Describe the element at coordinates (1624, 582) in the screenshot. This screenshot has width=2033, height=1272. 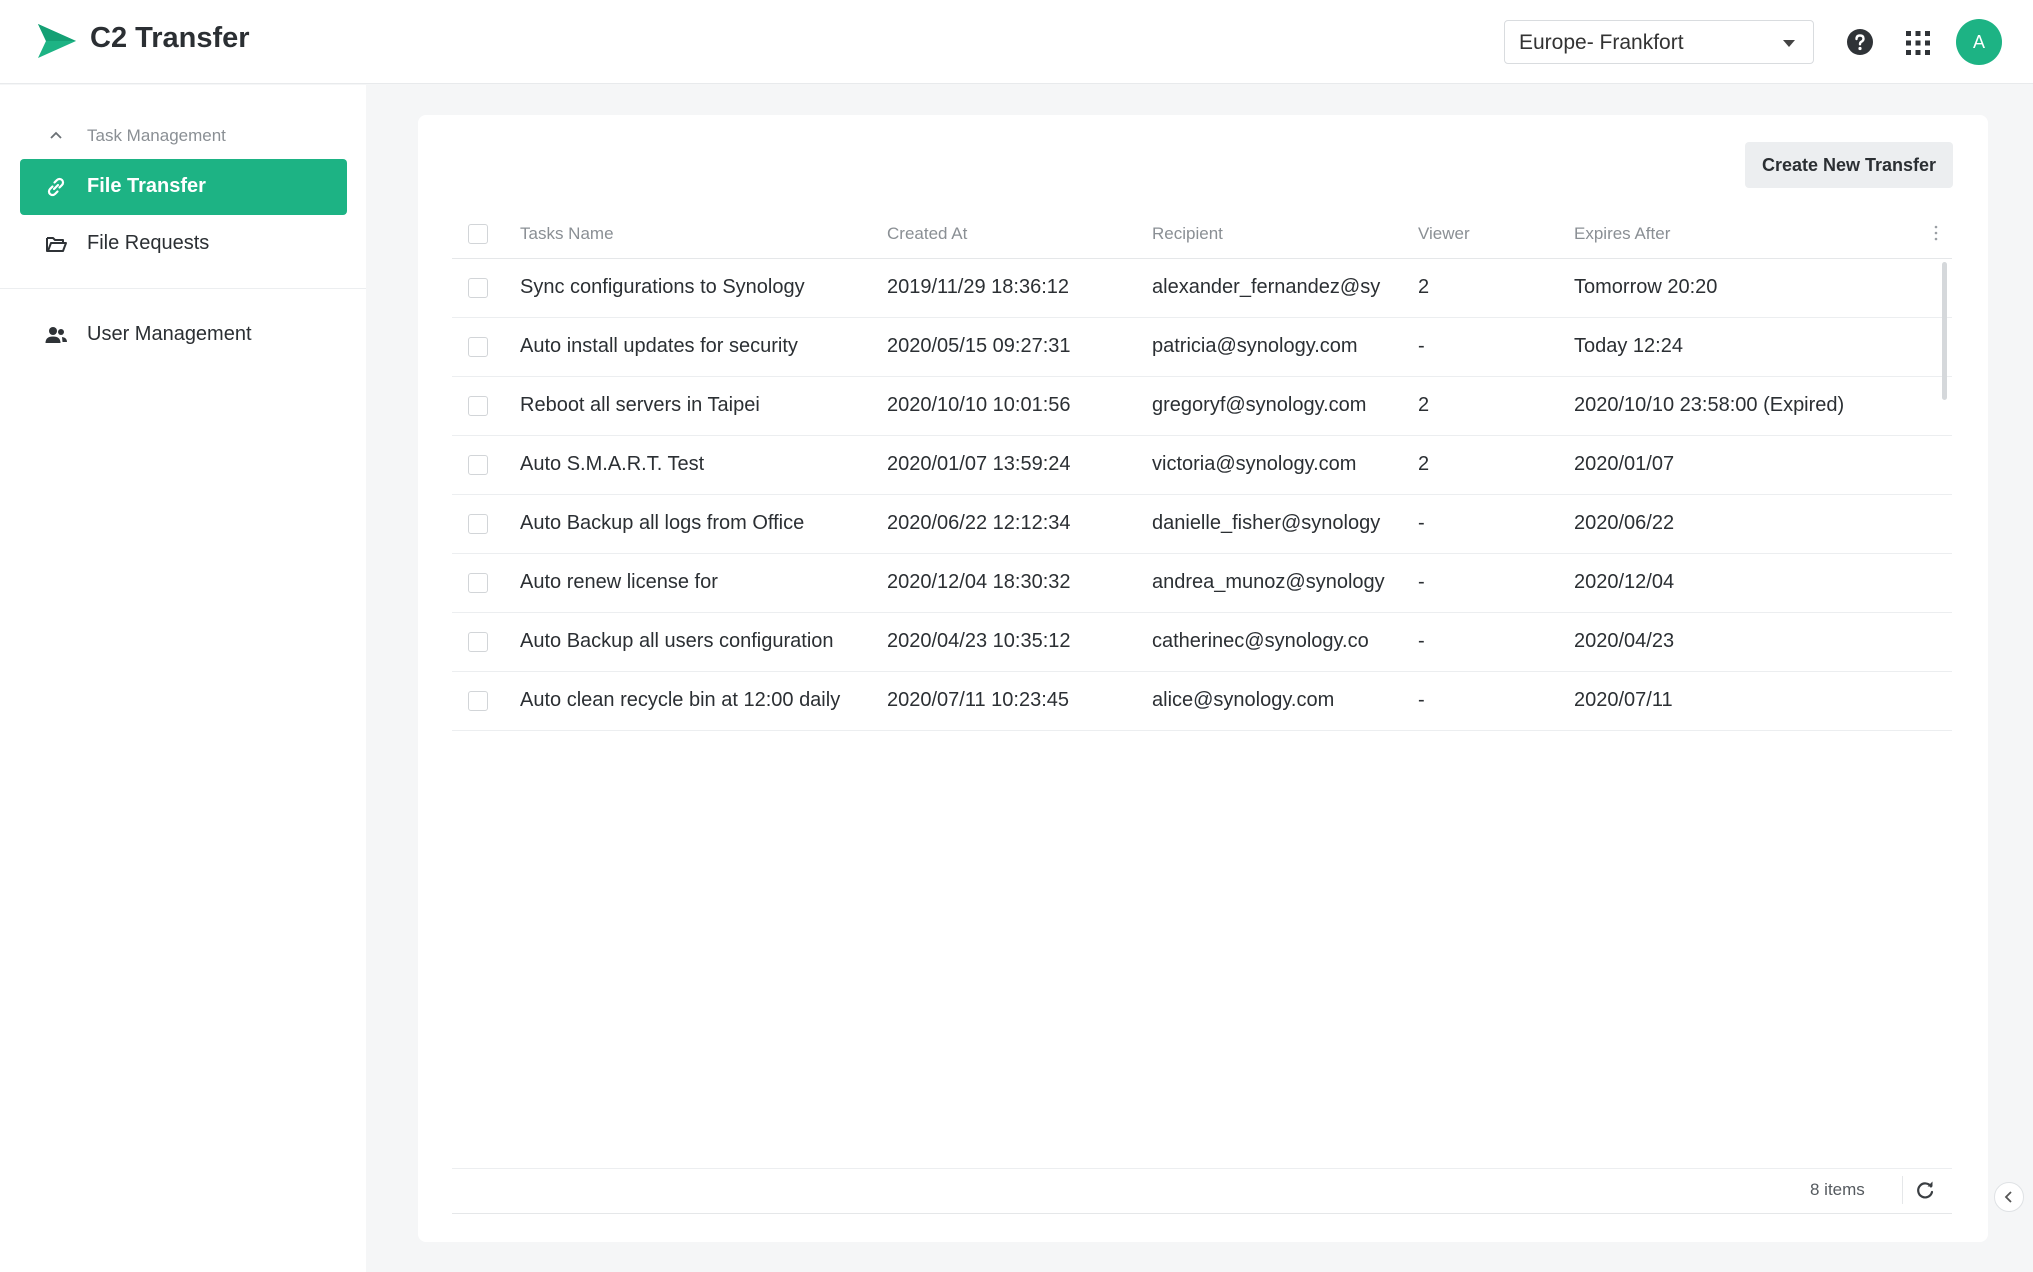
I see `expires-after-cell: 2020/12/04` at that location.